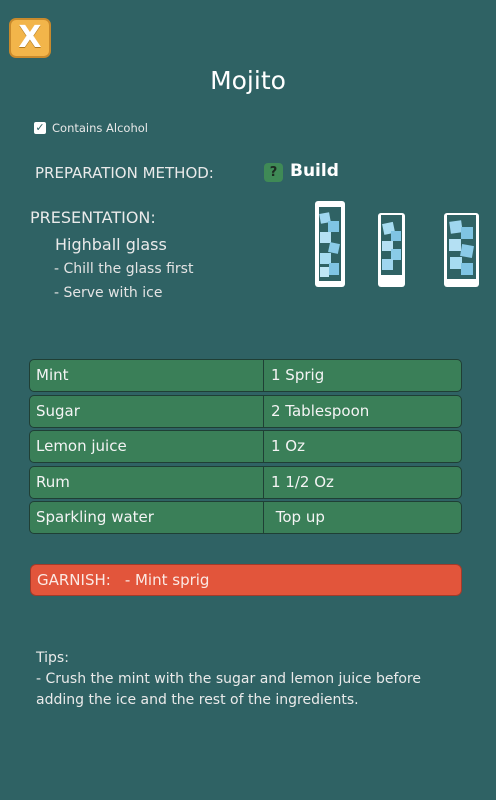 The image size is (496, 800). What do you see at coordinates (330, 244) in the screenshot?
I see `highball-glass-icon` at bounding box center [330, 244].